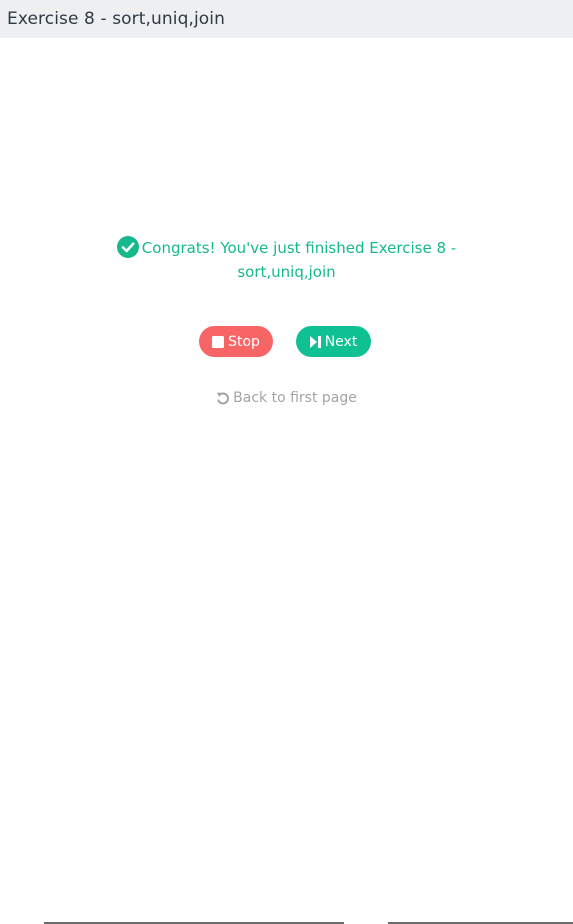 The image size is (573, 924). I want to click on check-circle-icon, so click(127, 247).